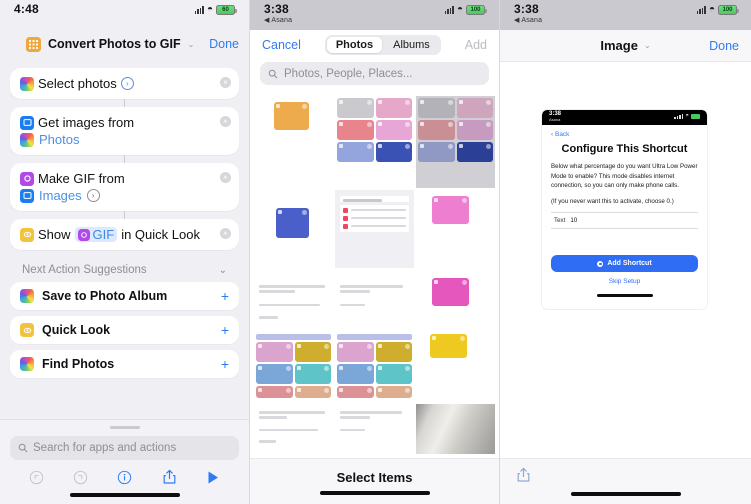 The image size is (751, 504). I want to click on tab-albums: Albums, so click(411, 45).